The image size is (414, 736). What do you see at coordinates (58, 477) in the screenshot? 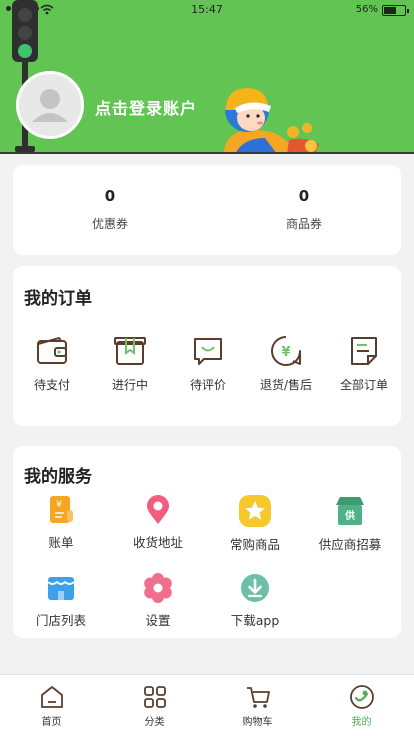
I see `services-title: 我的服务` at bounding box center [58, 477].